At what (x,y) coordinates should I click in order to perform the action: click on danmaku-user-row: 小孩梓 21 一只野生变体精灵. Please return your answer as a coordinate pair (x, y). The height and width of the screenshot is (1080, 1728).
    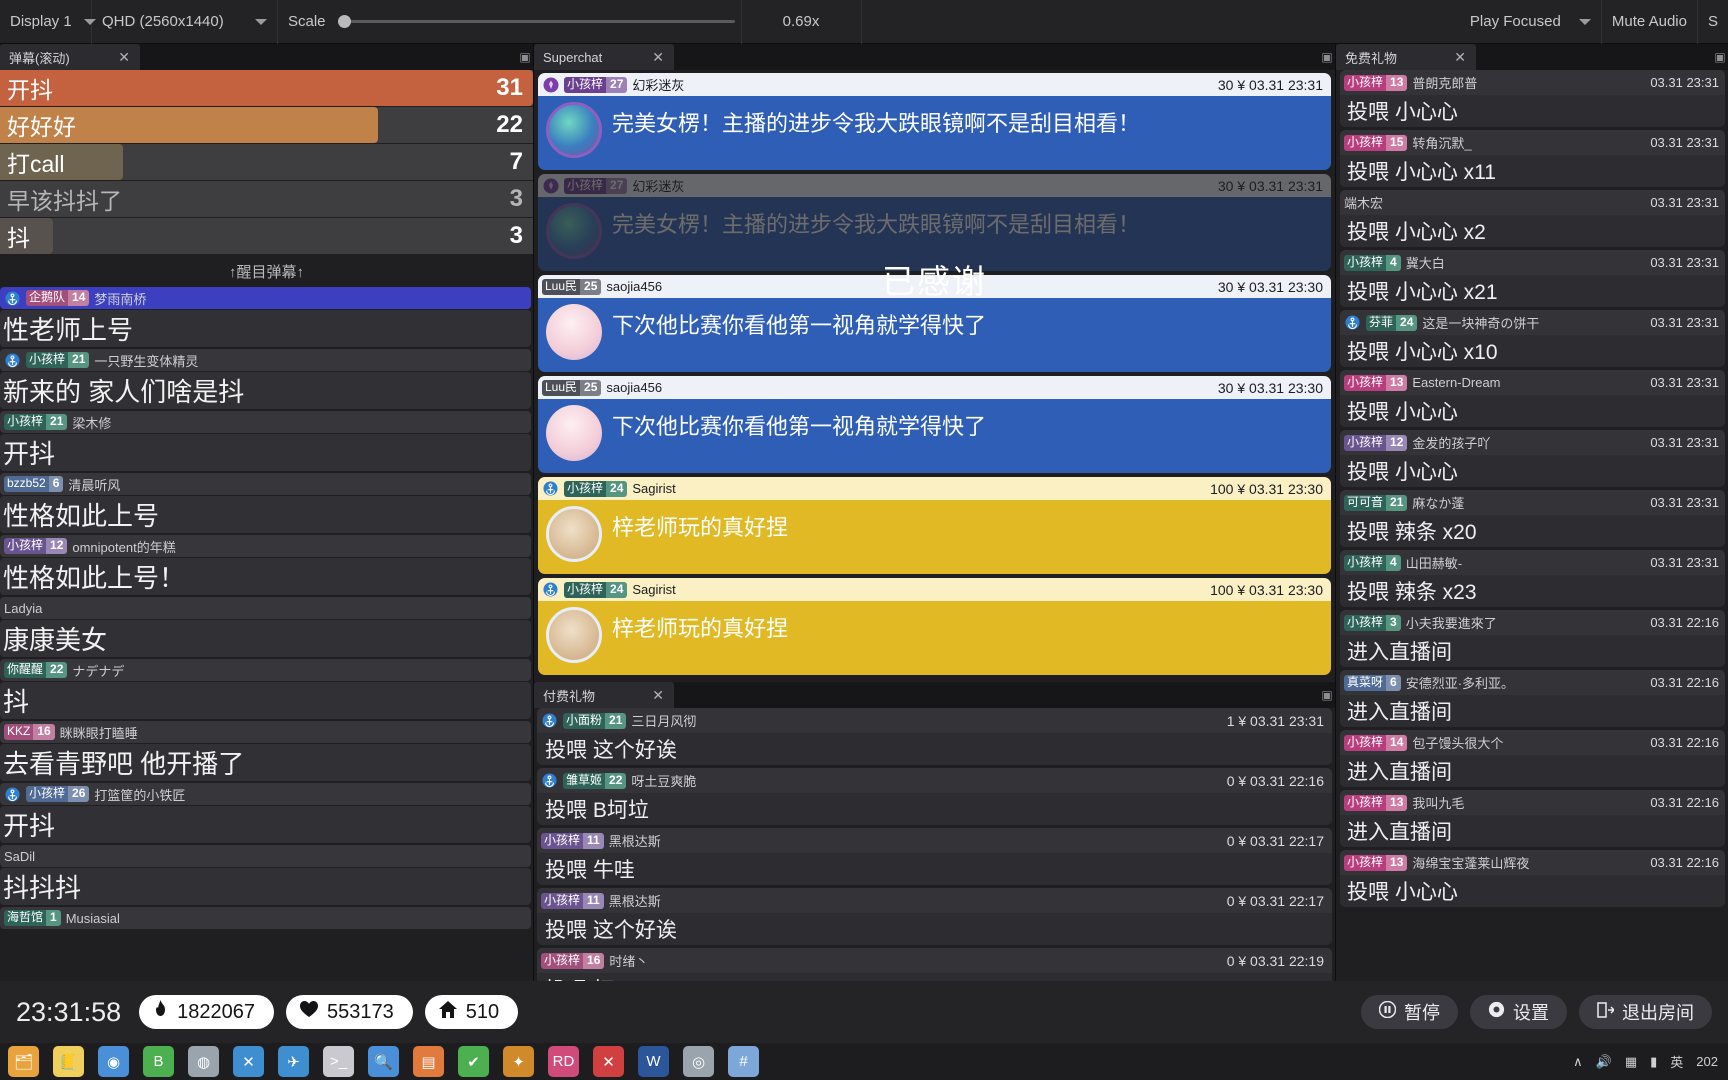
    Looking at the image, I should click on (265, 360).